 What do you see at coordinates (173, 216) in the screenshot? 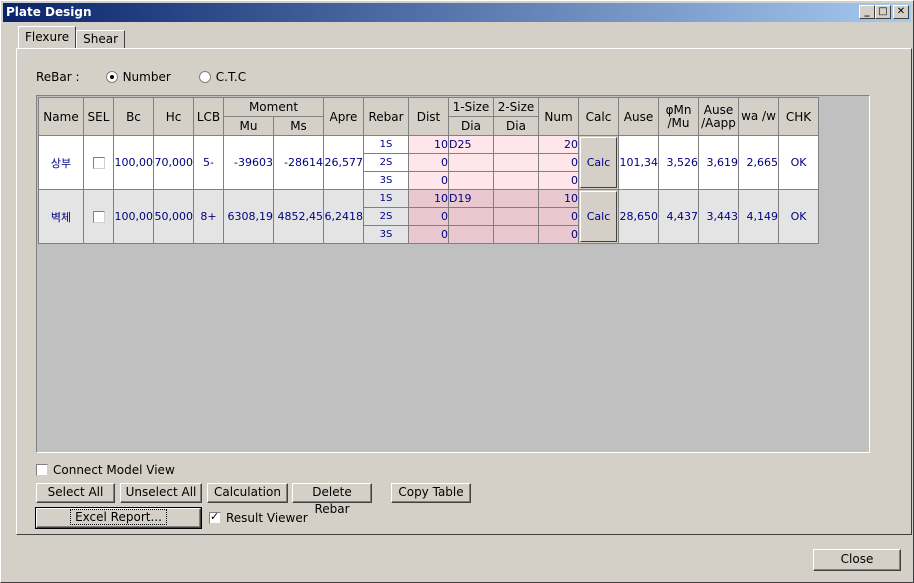
I see `row-hc: 50,000` at bounding box center [173, 216].